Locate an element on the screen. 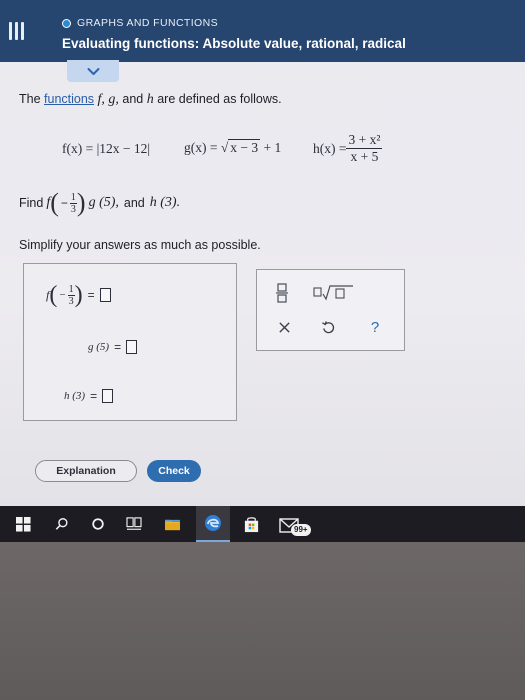 This screenshot has width=525, height=700. find-g: g (5), is located at coordinates (103, 202).